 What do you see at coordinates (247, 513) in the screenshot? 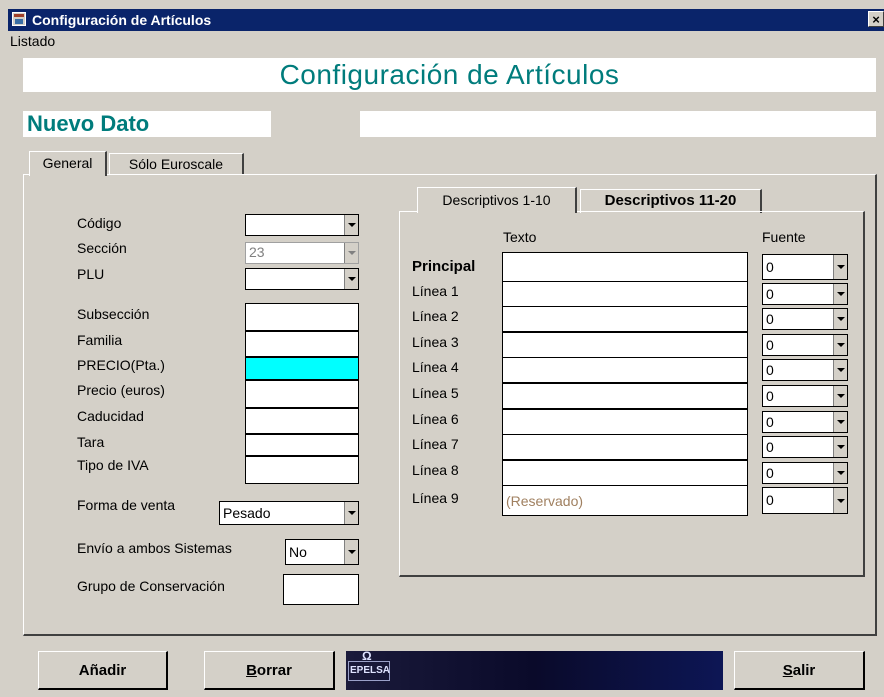
I see `forma-venta-value: Pesado` at bounding box center [247, 513].